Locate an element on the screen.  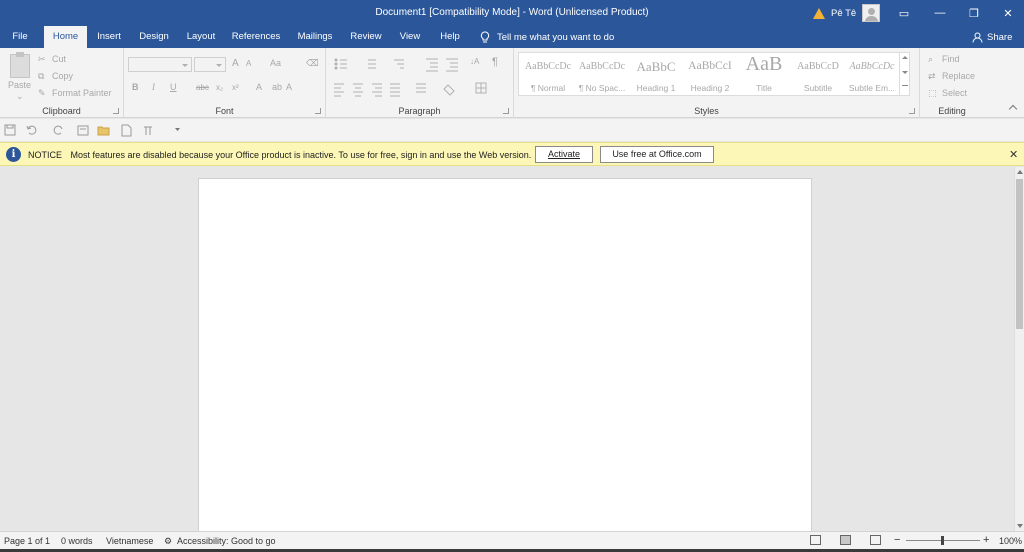
find-button: Find is located at coordinates (951, 59).